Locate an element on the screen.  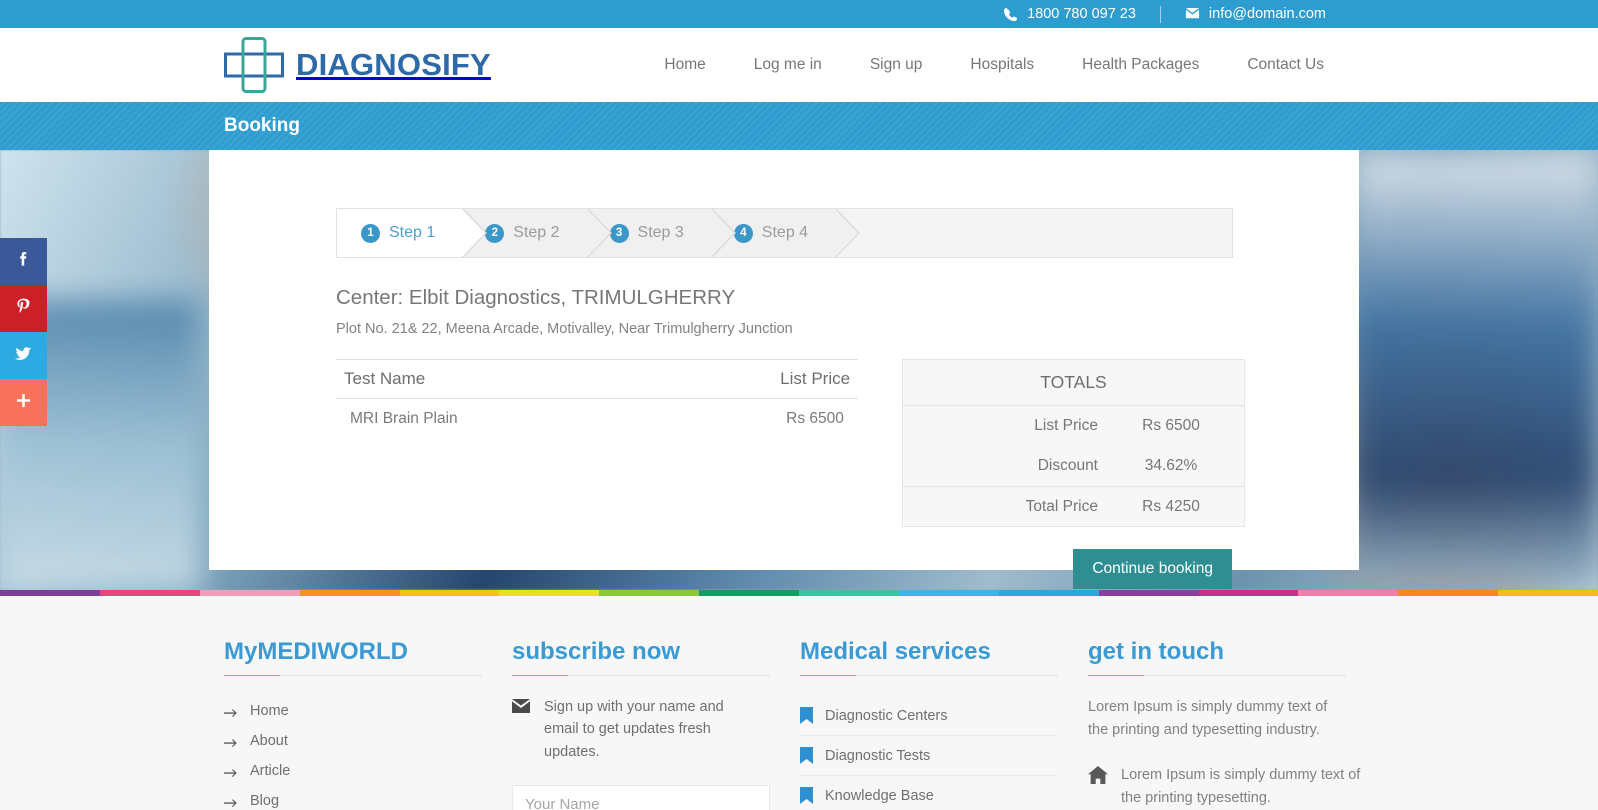
totals-row-total-price: Total Price Rs 4250 is located at coordinates (1073, 506).